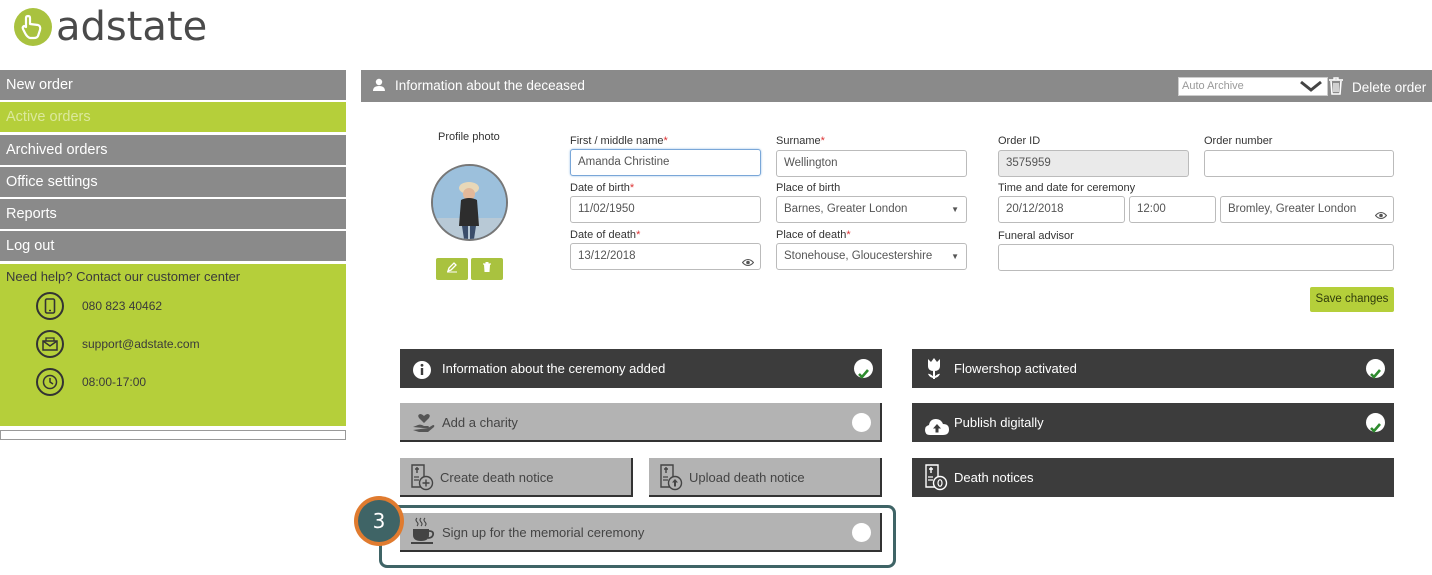 The width and height of the screenshot is (1432, 575). I want to click on place-of-death-select: Stonehouse, Gloucestershire ▼, so click(871, 256).